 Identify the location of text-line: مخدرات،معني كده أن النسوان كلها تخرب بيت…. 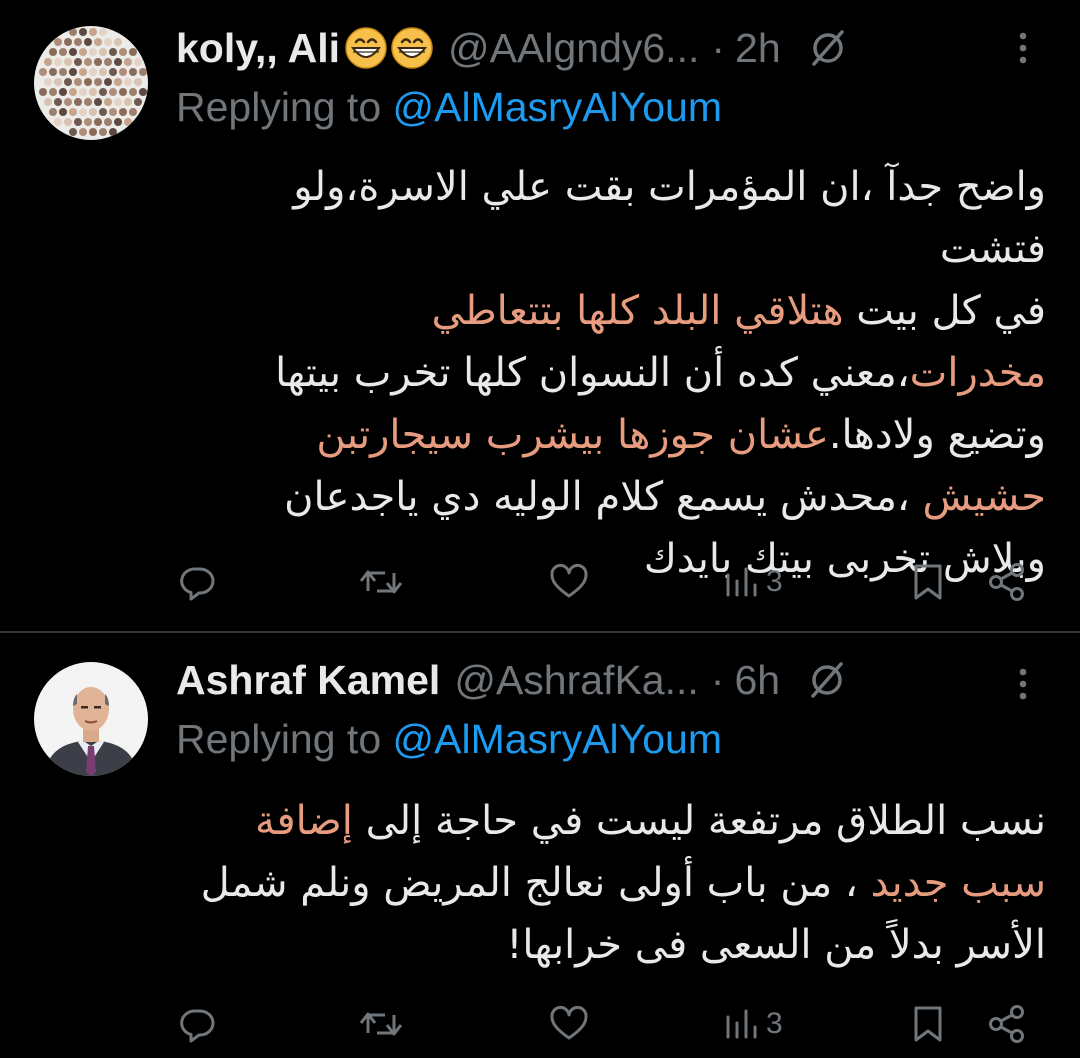
(611, 373).